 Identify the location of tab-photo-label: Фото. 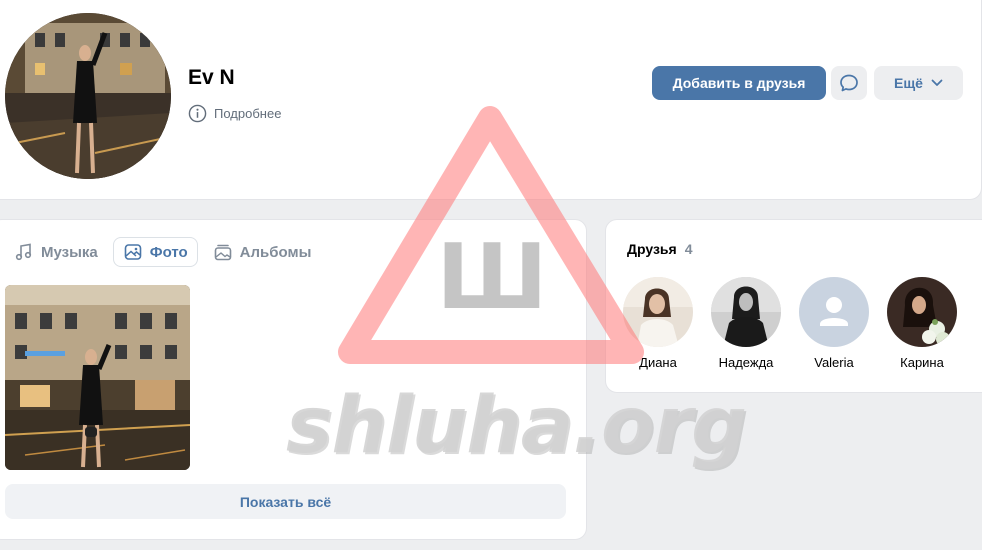
(168, 252).